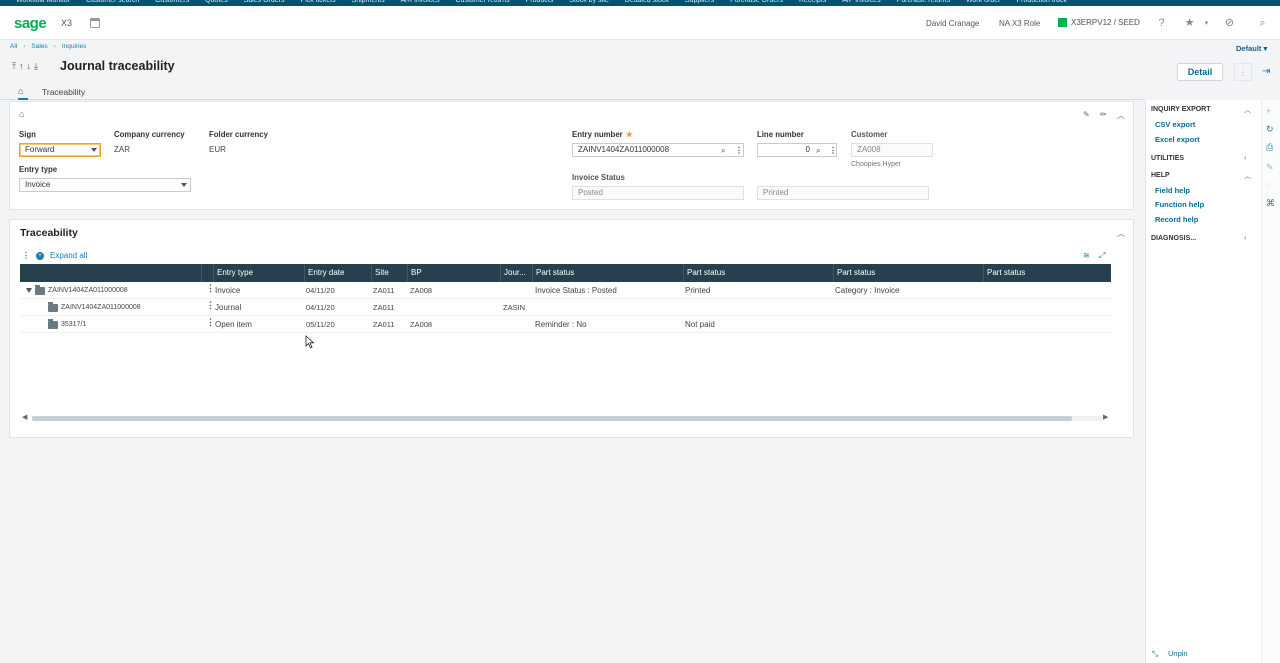  Describe the element at coordinates (1176, 219) in the screenshot. I see `record-help-link: Record help` at that location.